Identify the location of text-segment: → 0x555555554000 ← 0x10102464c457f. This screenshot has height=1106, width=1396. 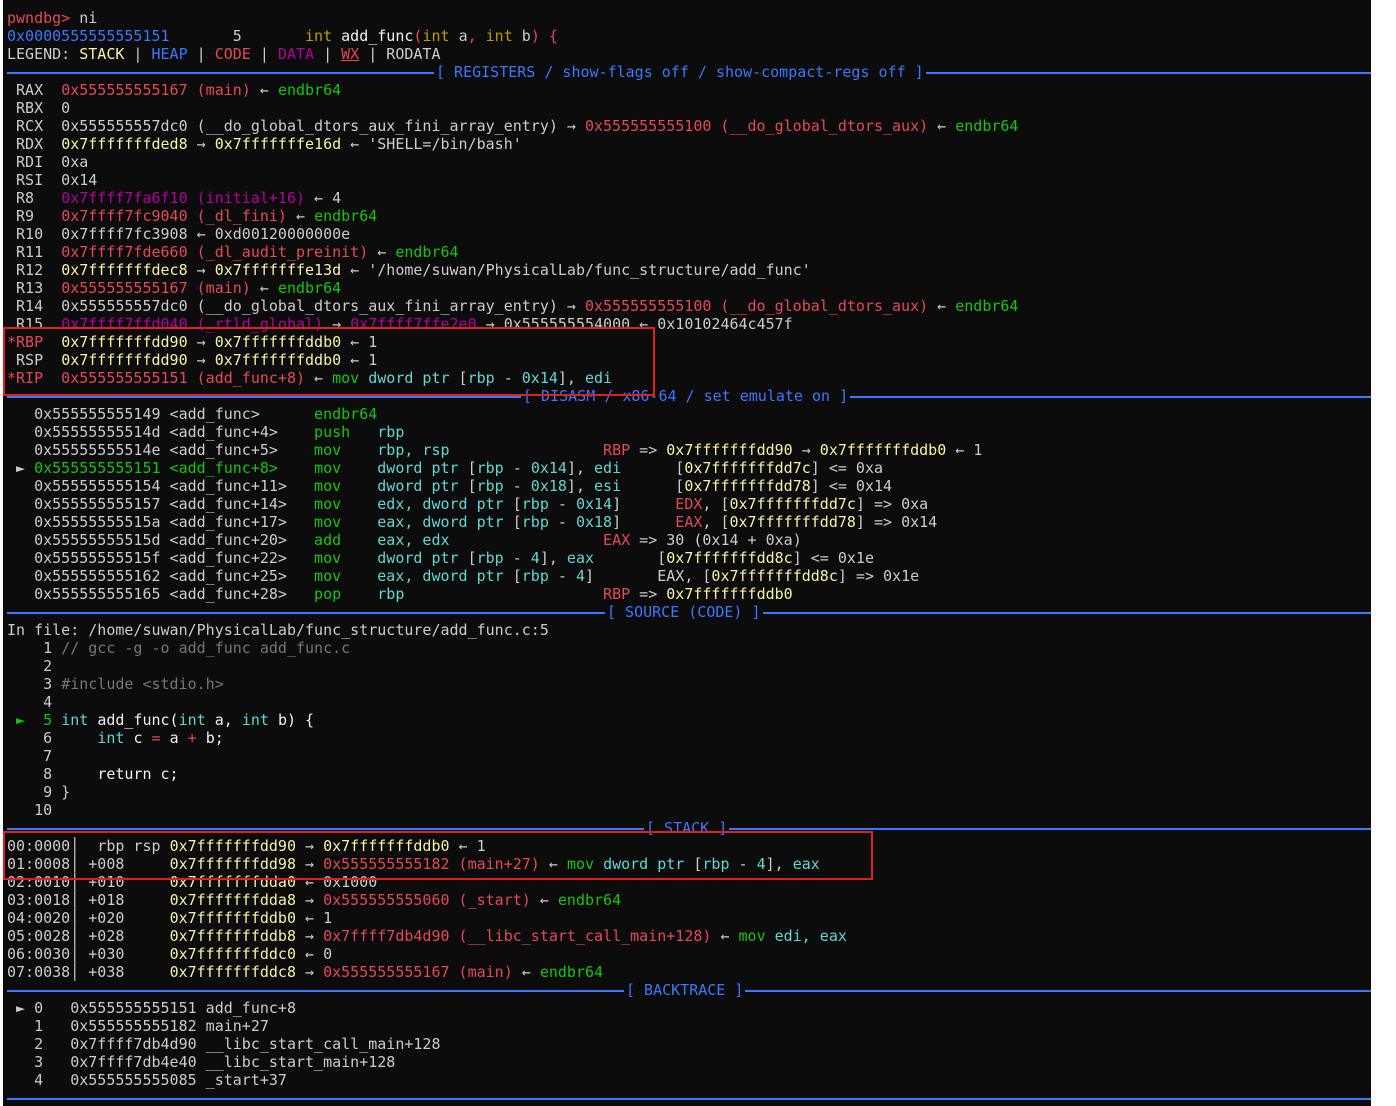
(634, 324).